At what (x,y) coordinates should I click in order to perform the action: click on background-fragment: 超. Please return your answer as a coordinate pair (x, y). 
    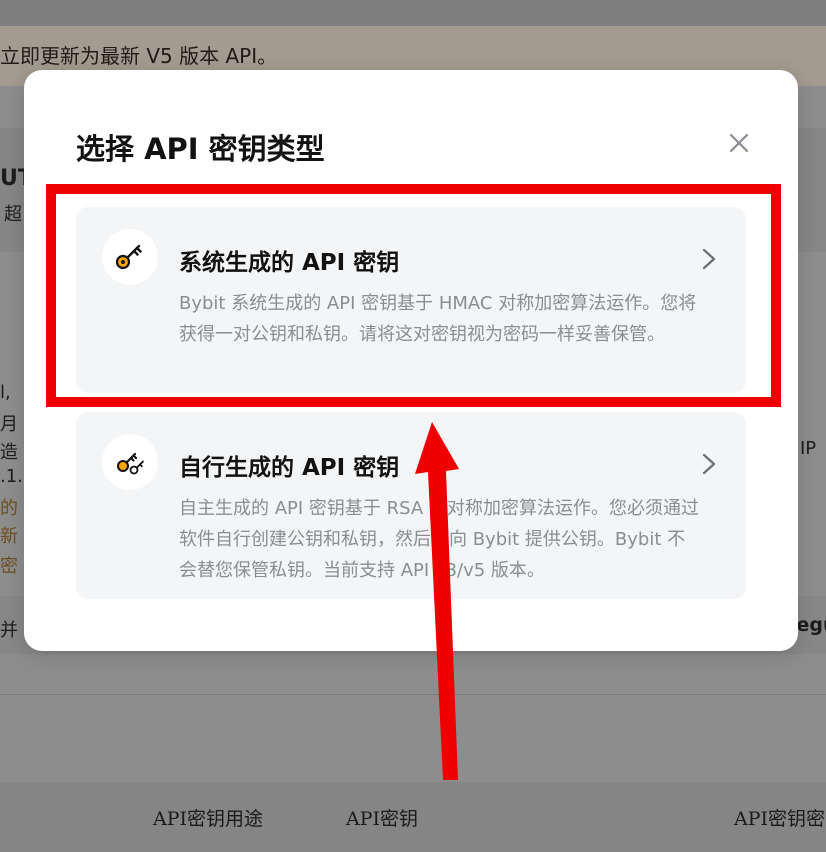
    Looking at the image, I should click on (13, 214).